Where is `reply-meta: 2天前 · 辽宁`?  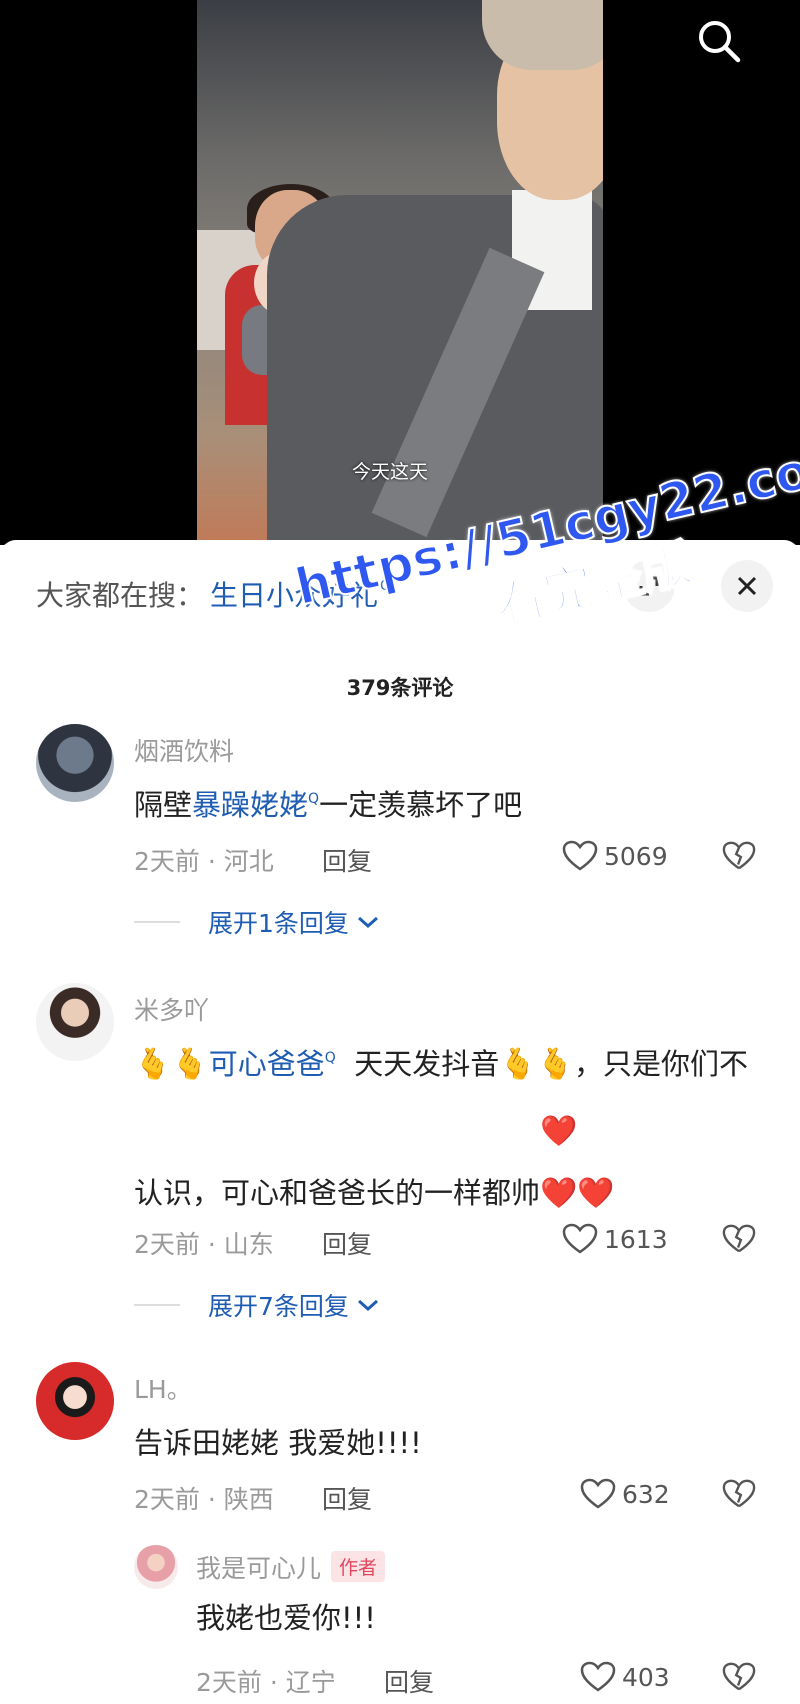
reply-meta: 2天前 · 辽宁 is located at coordinates (266, 1682).